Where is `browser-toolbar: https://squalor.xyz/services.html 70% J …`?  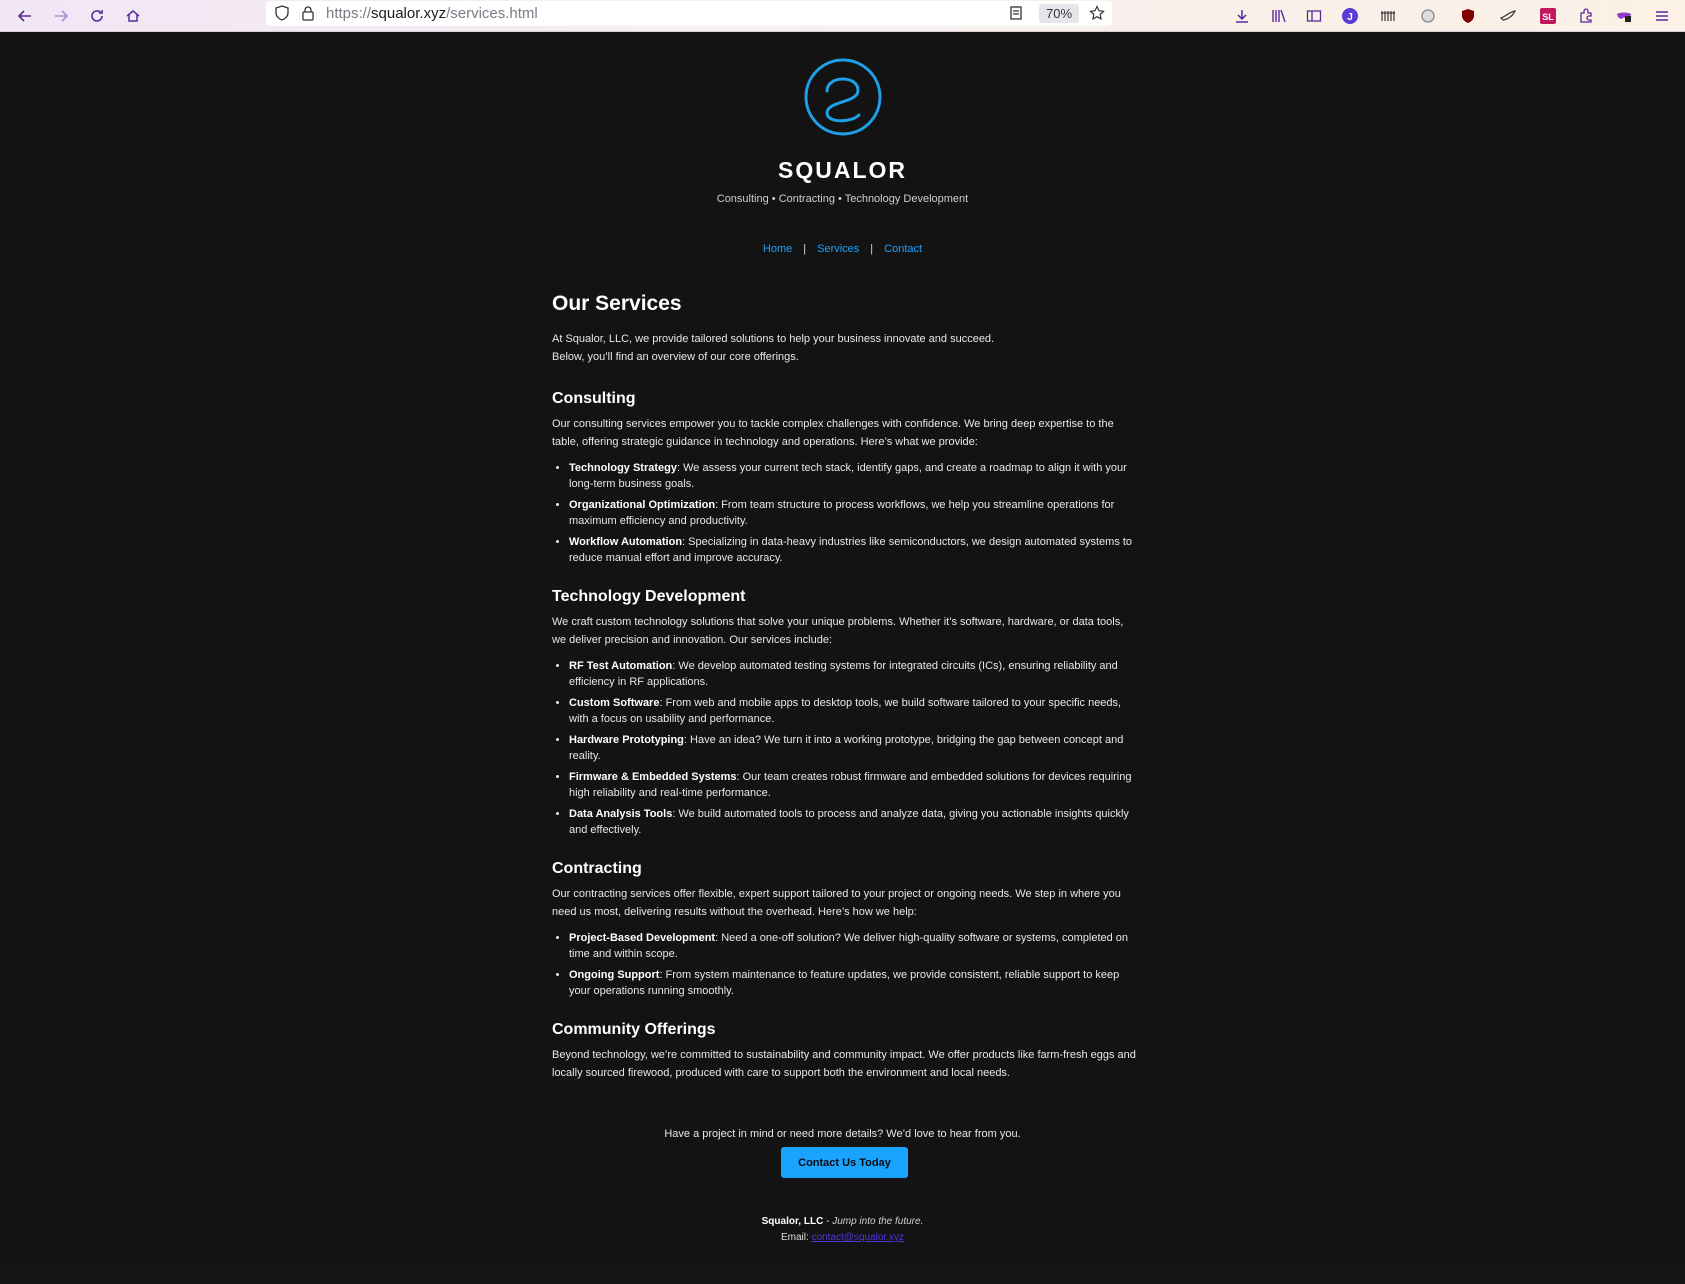
browser-toolbar: https://squalor.xyz/services.html 70% J … is located at coordinates (842, 16).